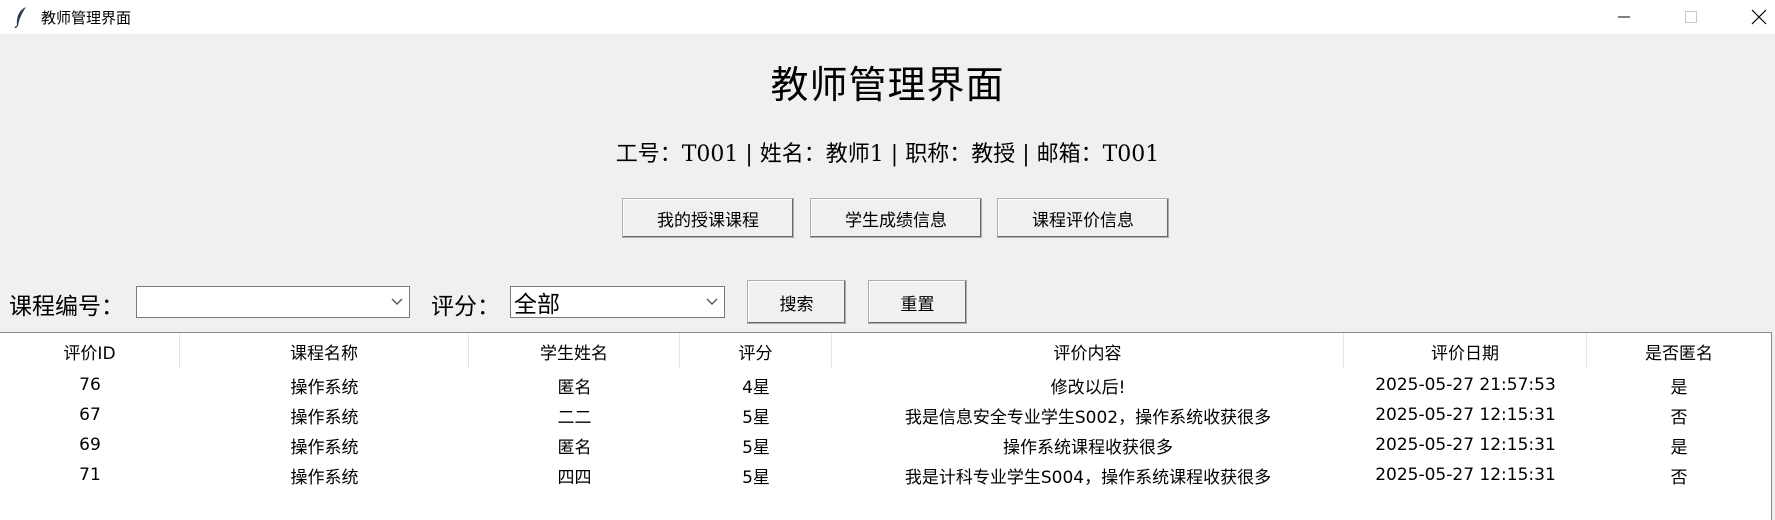 Image resolution: width=1775 pixels, height=520 pixels. Describe the element at coordinates (21, 17) in the screenshot. I see `feather-icon` at that location.